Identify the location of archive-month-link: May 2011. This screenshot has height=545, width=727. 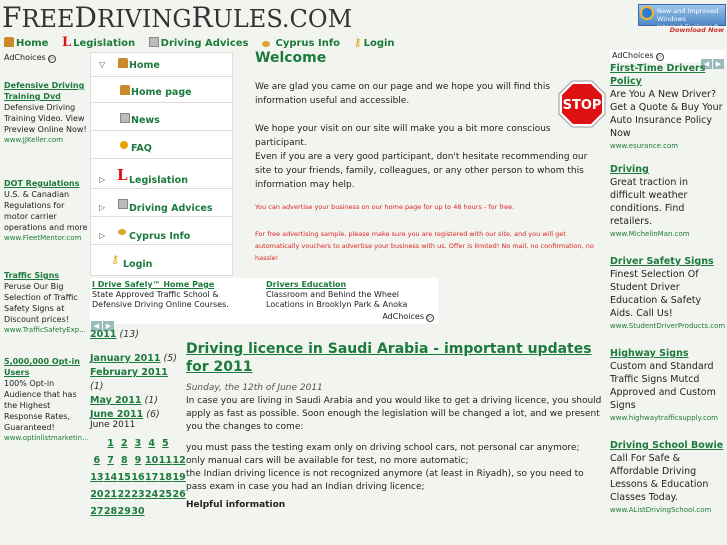
(116, 400).